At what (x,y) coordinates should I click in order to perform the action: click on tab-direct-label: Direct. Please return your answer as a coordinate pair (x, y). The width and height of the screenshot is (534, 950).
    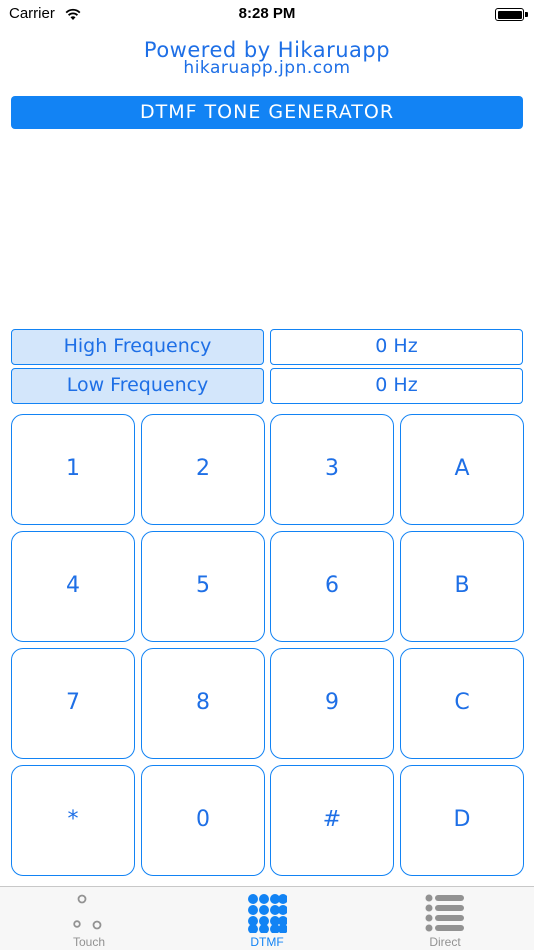
    Looking at the image, I should click on (445, 942).